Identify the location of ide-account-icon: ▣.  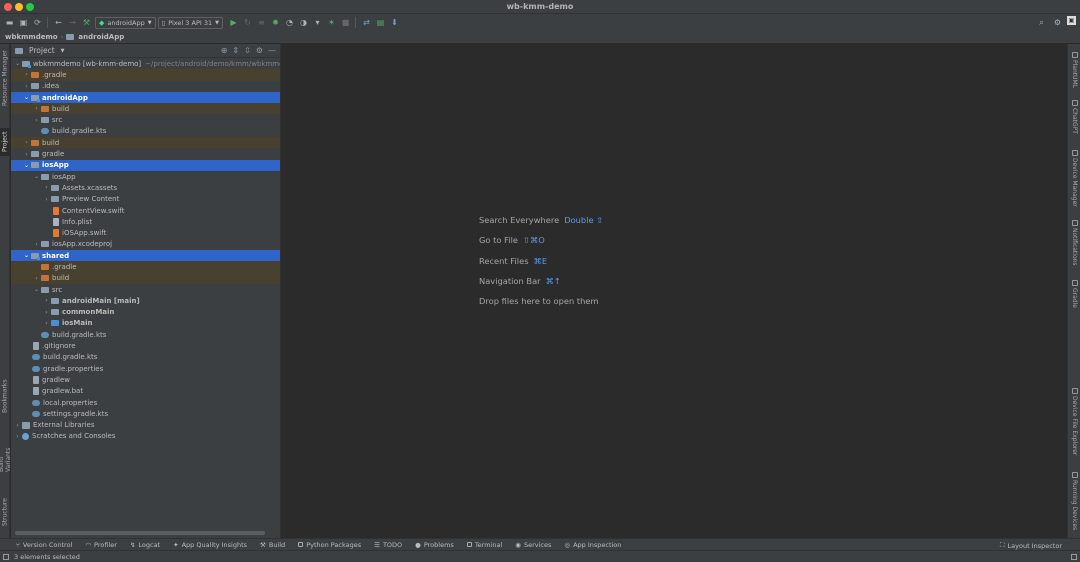
(1071, 20).